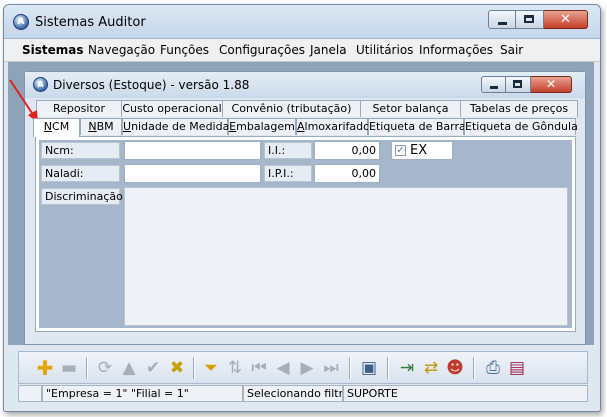  What do you see at coordinates (235, 368) in the screenshot?
I see `sort-icon: ⇅` at bounding box center [235, 368].